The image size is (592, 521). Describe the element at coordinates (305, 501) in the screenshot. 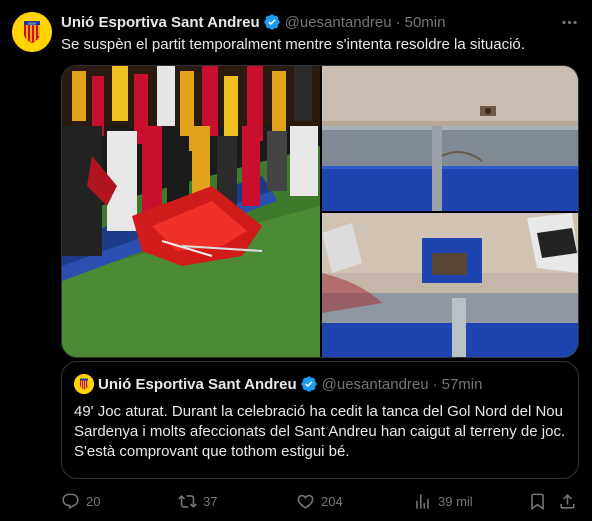

I see `heart-icon` at that location.